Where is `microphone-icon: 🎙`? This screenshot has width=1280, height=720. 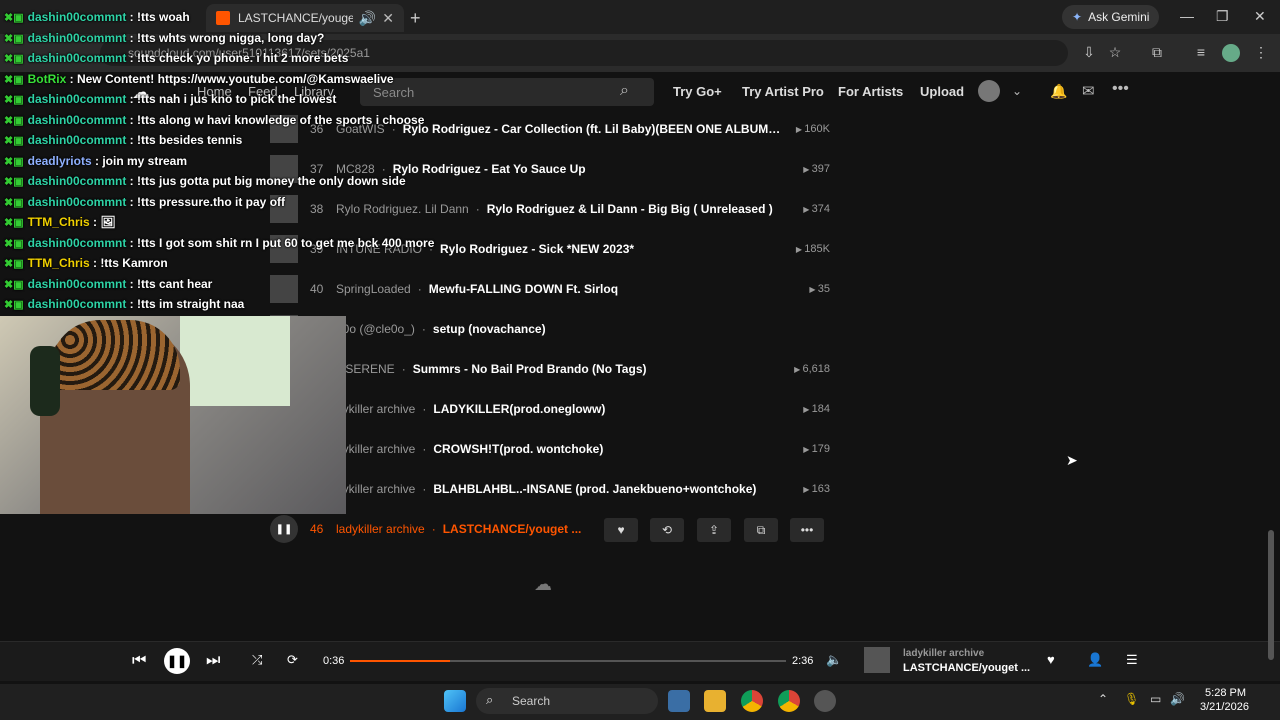
microphone-icon: 🎙 is located at coordinates (1131, 699).